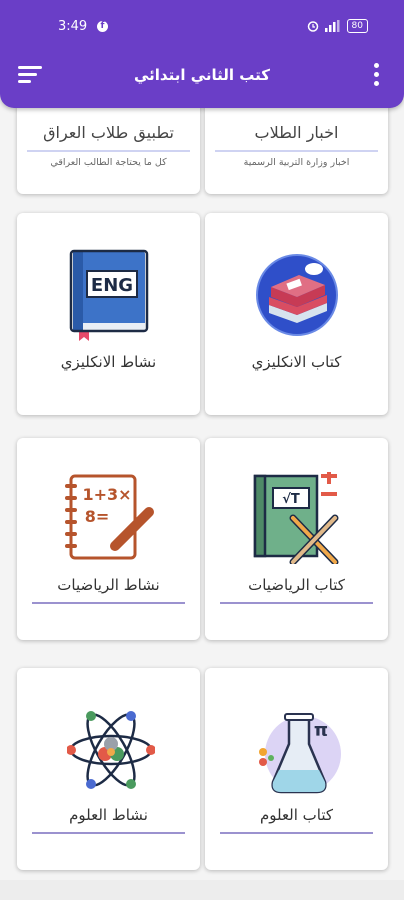  What do you see at coordinates (112, 285) in the screenshot?
I see `eng-notebook-text: ENG` at bounding box center [112, 285].